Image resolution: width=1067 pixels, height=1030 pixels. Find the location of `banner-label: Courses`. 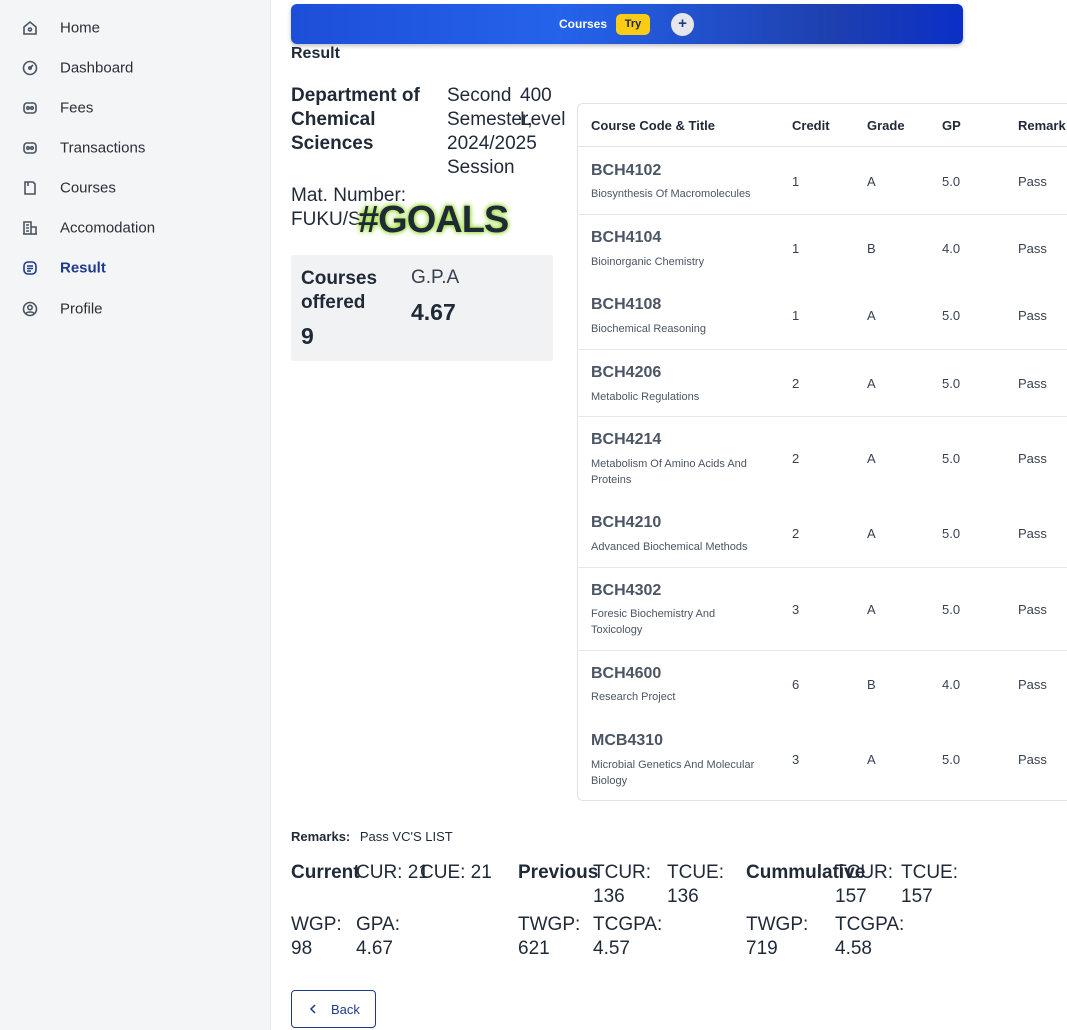

banner-label: Courses is located at coordinates (583, 24).